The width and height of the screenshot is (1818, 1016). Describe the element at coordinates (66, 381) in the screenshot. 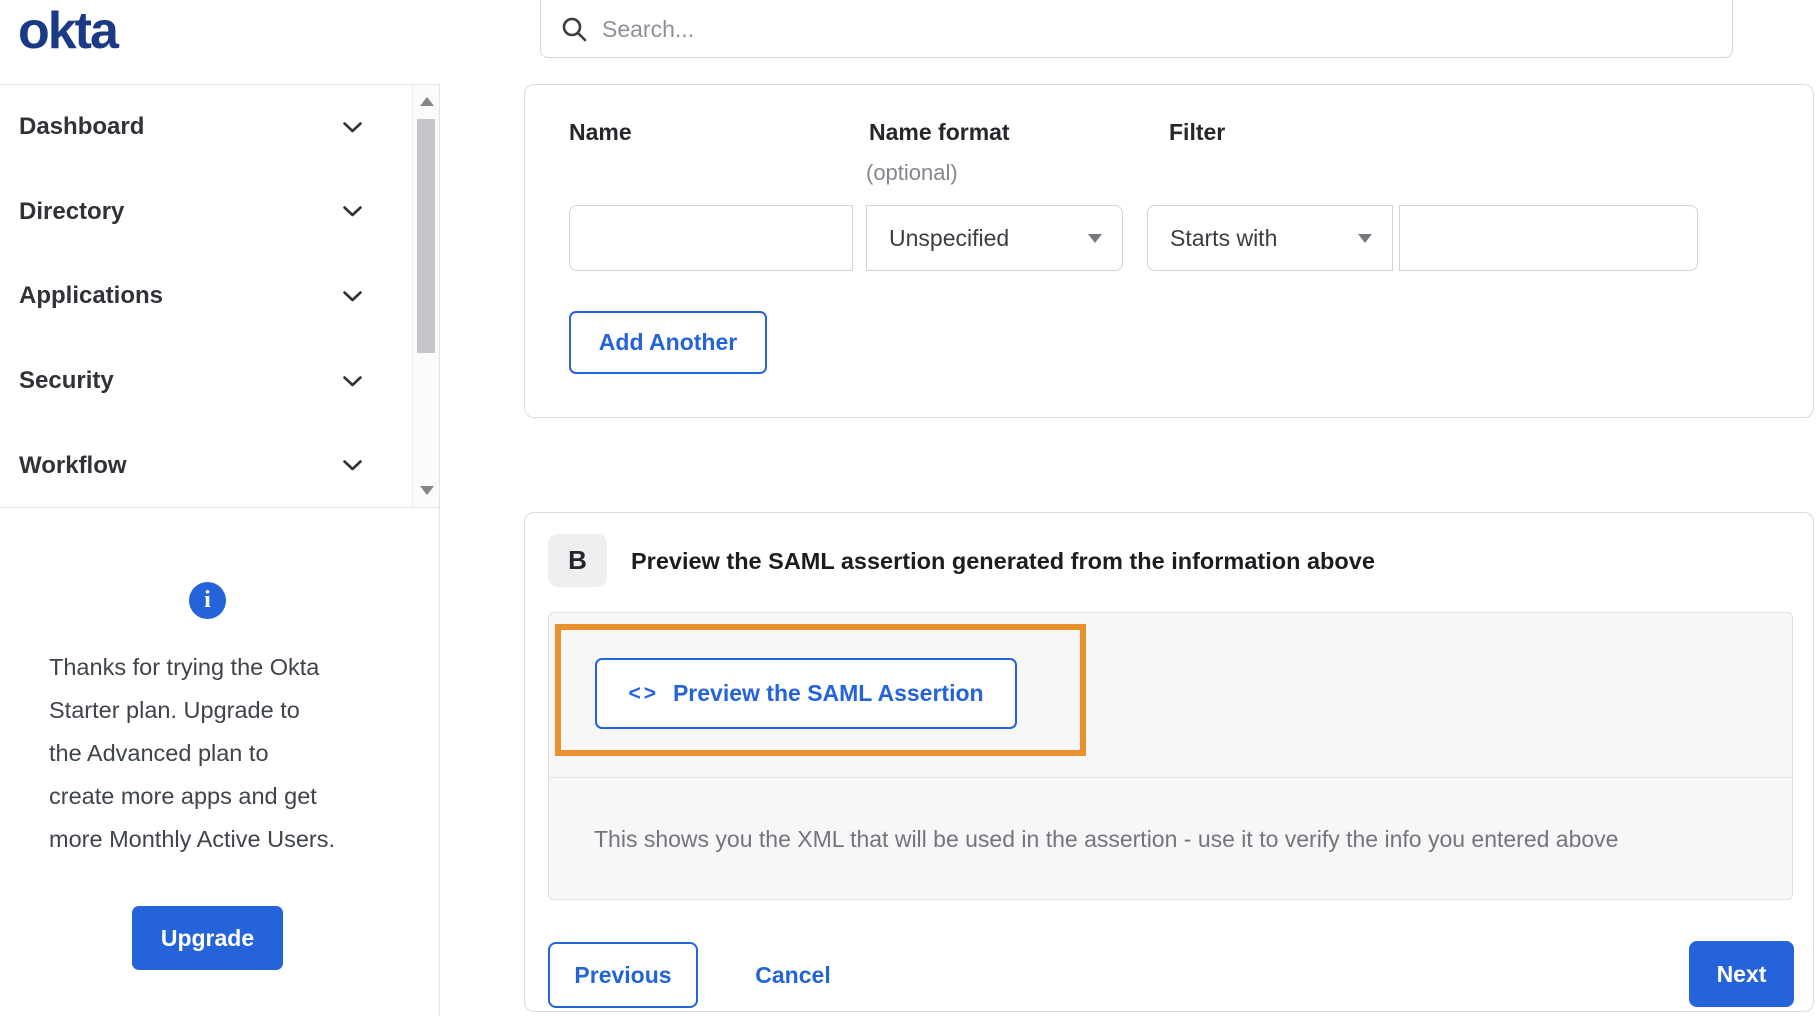

I see `sidebar-item-label: Security` at that location.